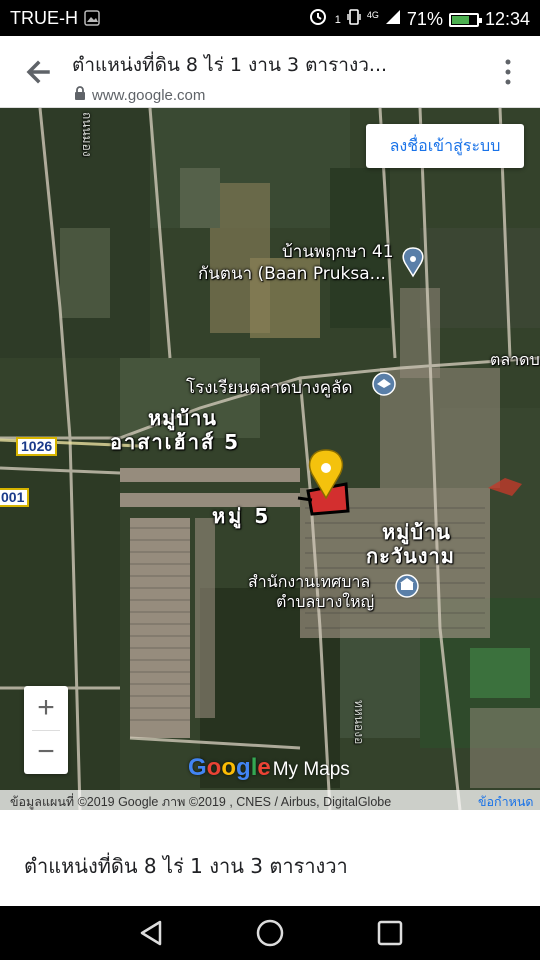 Image resolution: width=540 pixels, height=960 pixels. What do you see at coordinates (87, 134) in the screenshot?
I see `road-label-top: ถนนมอง` at bounding box center [87, 134].